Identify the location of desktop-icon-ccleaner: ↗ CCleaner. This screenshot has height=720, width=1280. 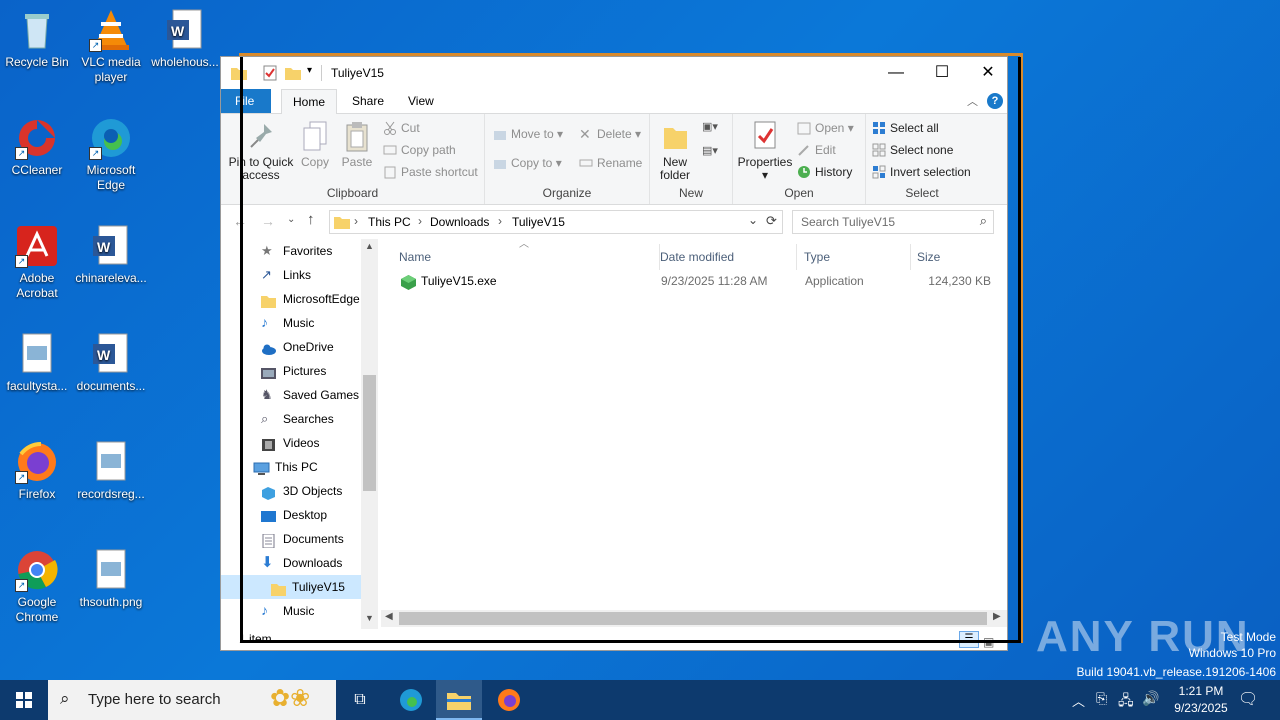
(37, 147).